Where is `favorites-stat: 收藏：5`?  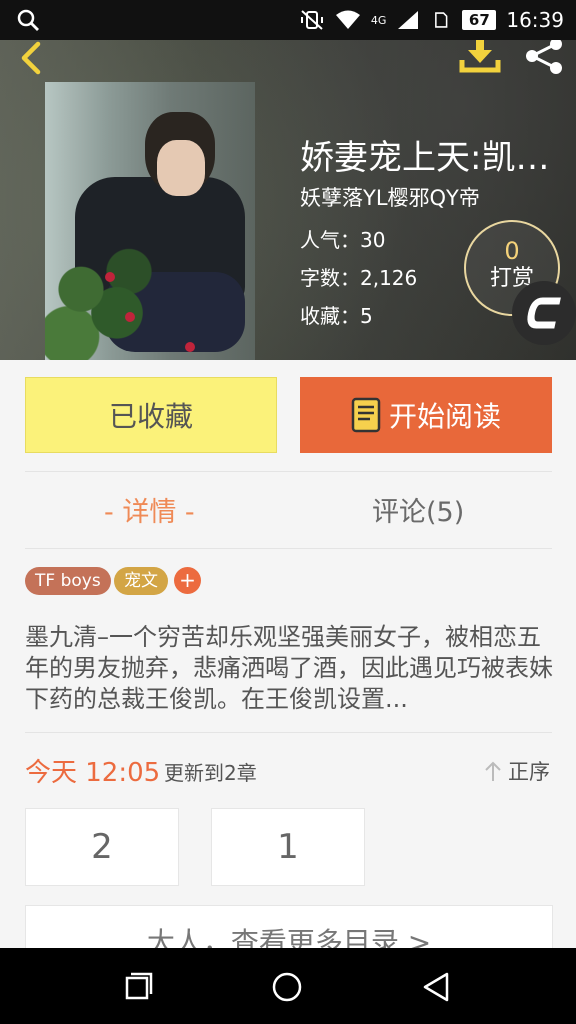
favorites-stat: 收藏：5 is located at coordinates (336, 316).